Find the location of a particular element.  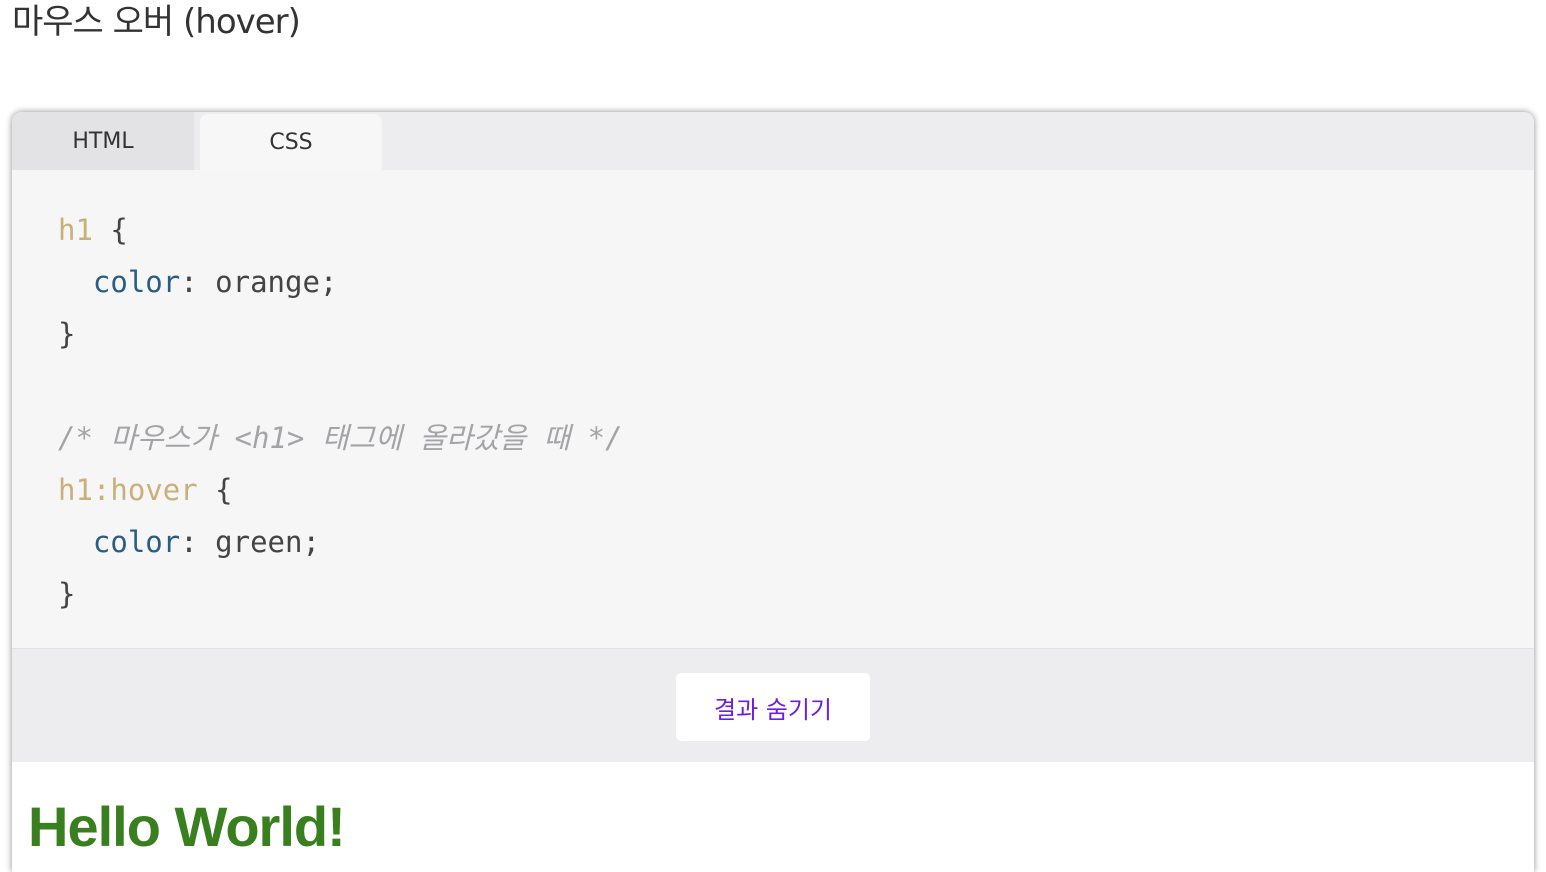

result-heading: Hello World! is located at coordinates (187, 826).